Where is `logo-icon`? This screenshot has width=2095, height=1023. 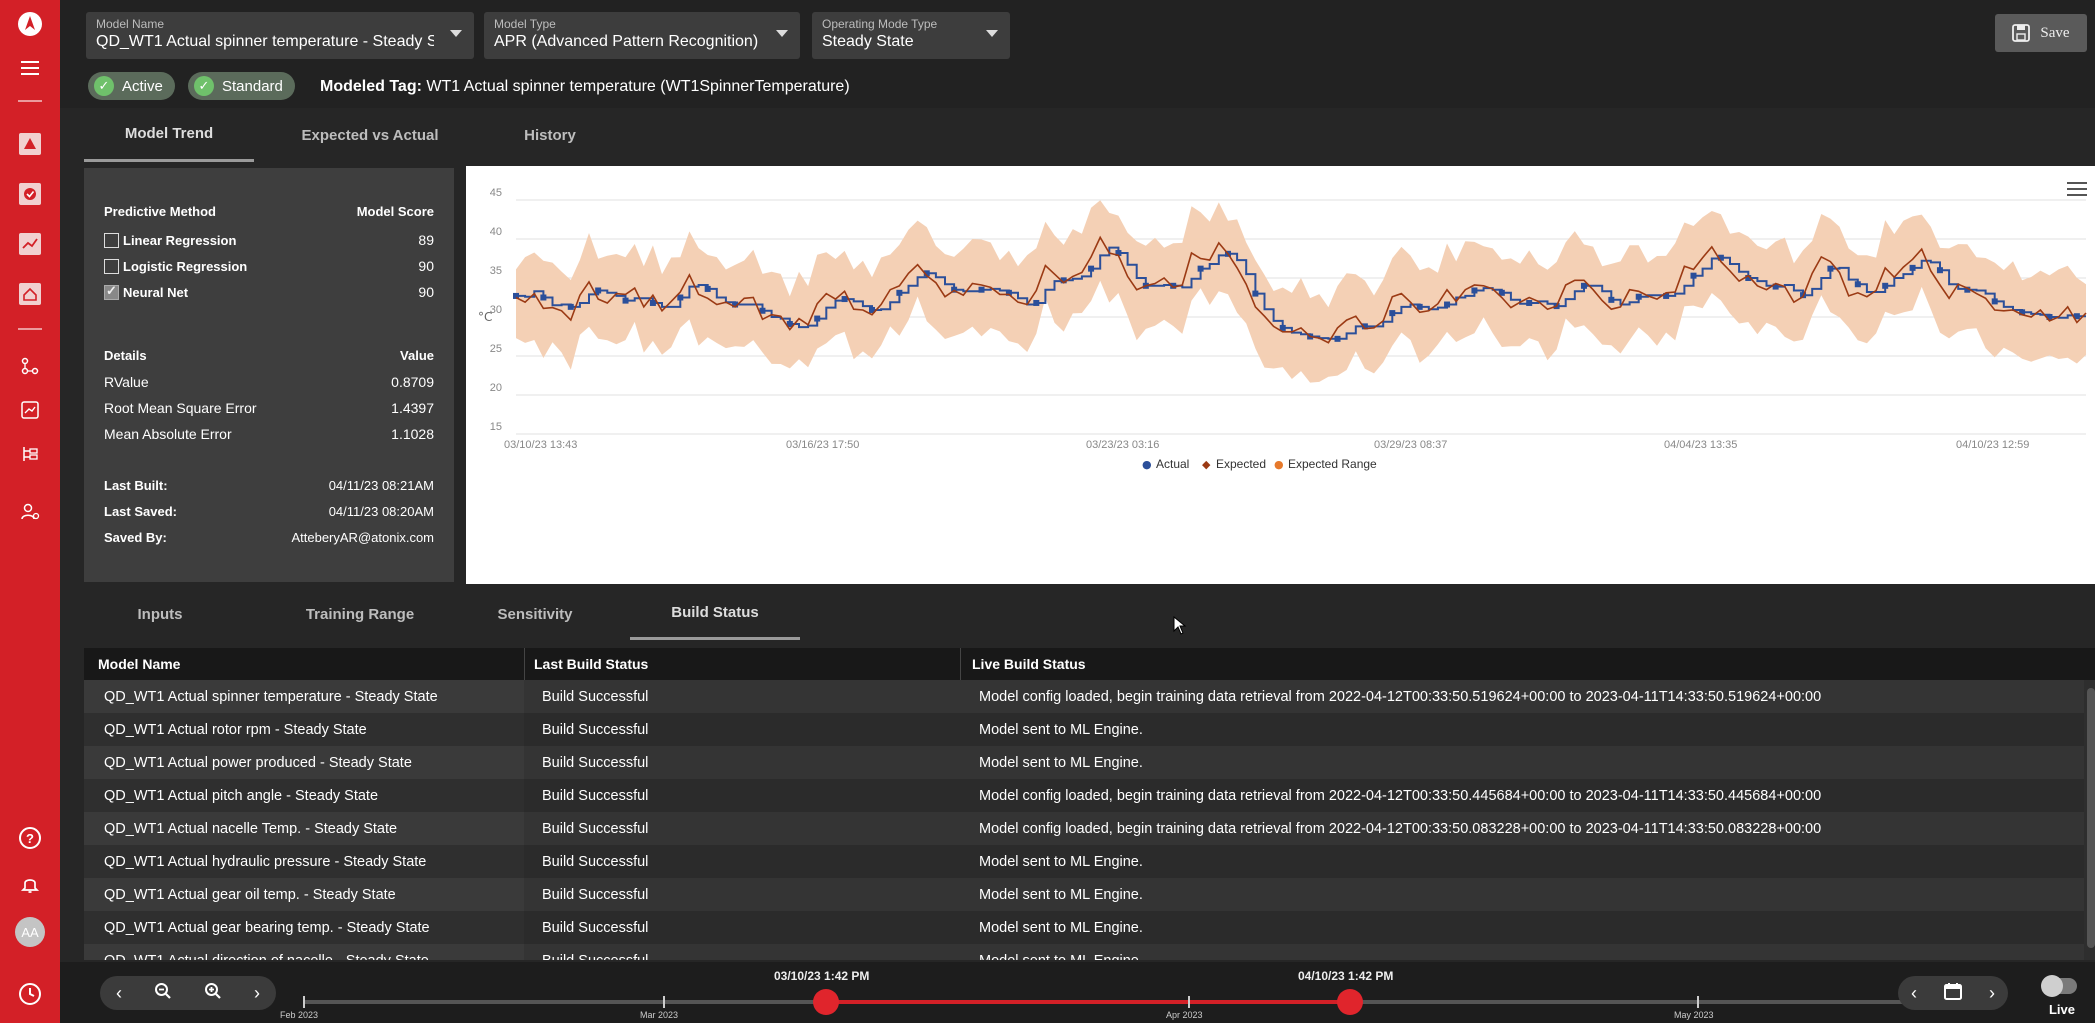
logo-icon is located at coordinates (30, 24).